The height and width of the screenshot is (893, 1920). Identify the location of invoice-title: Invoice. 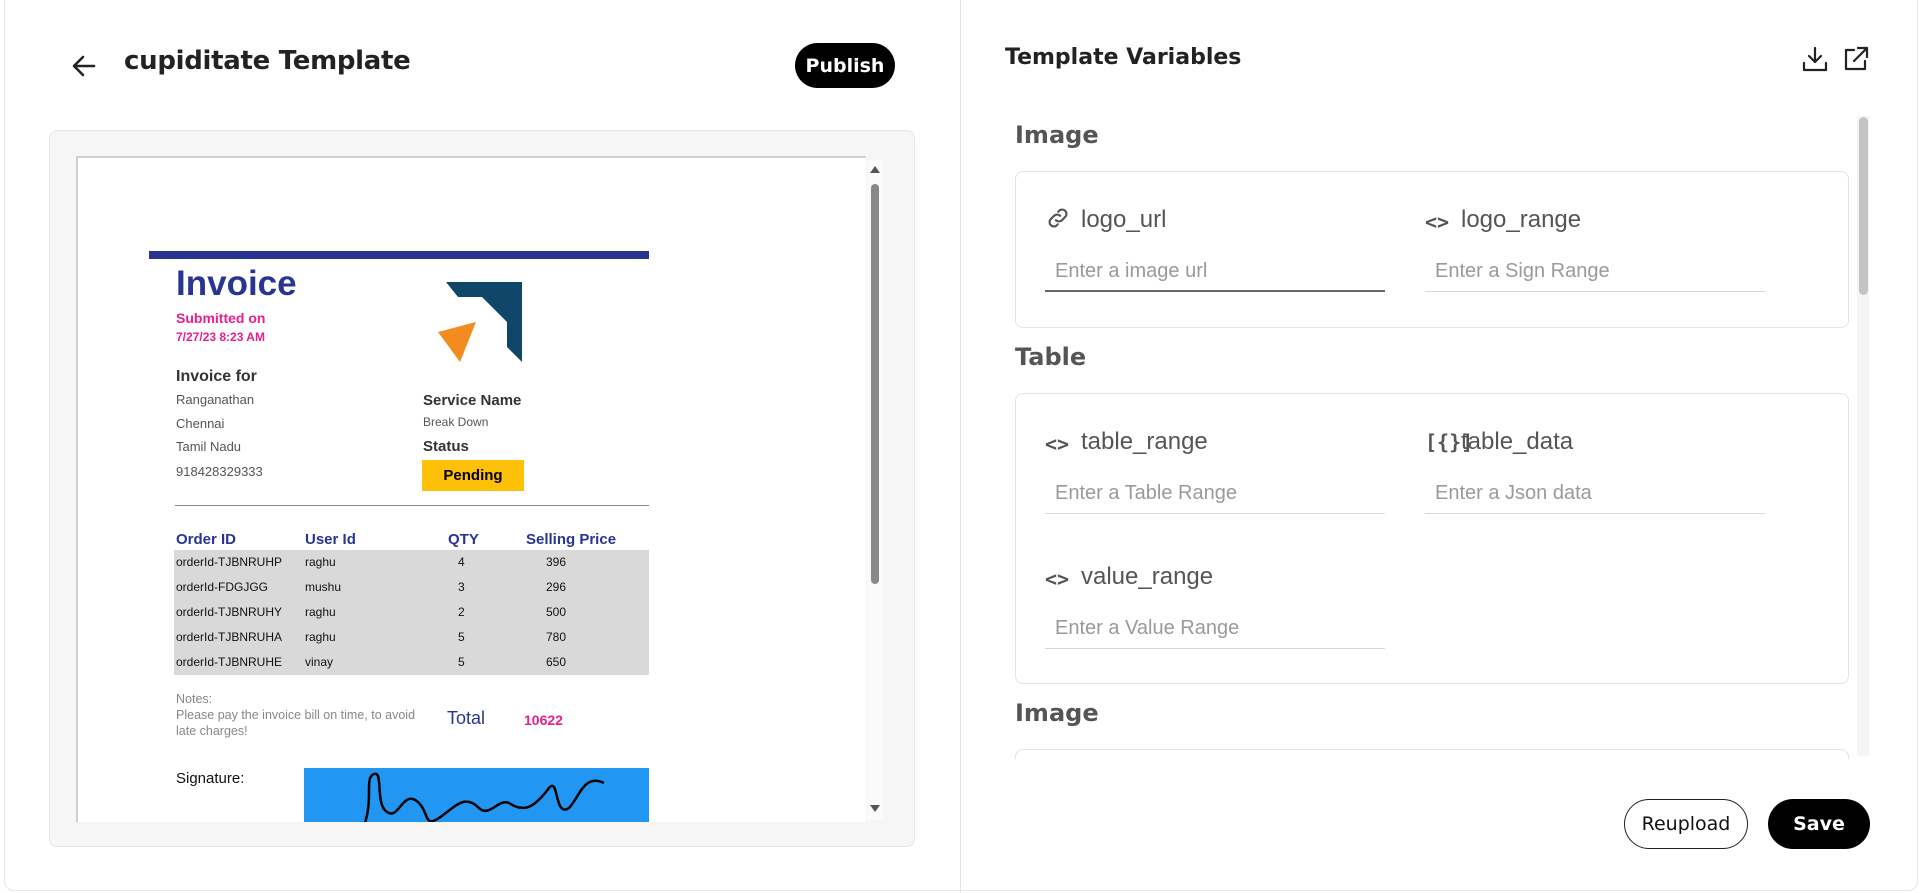
(236, 283).